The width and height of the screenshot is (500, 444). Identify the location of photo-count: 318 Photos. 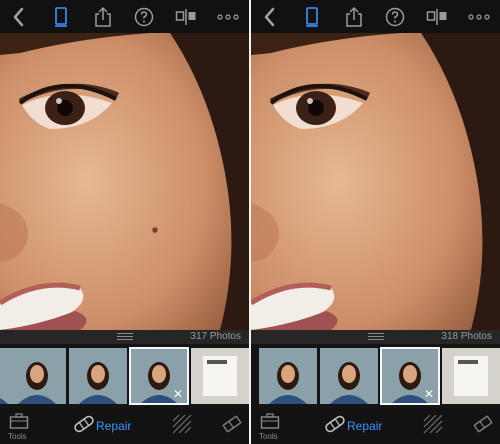
(466, 336).